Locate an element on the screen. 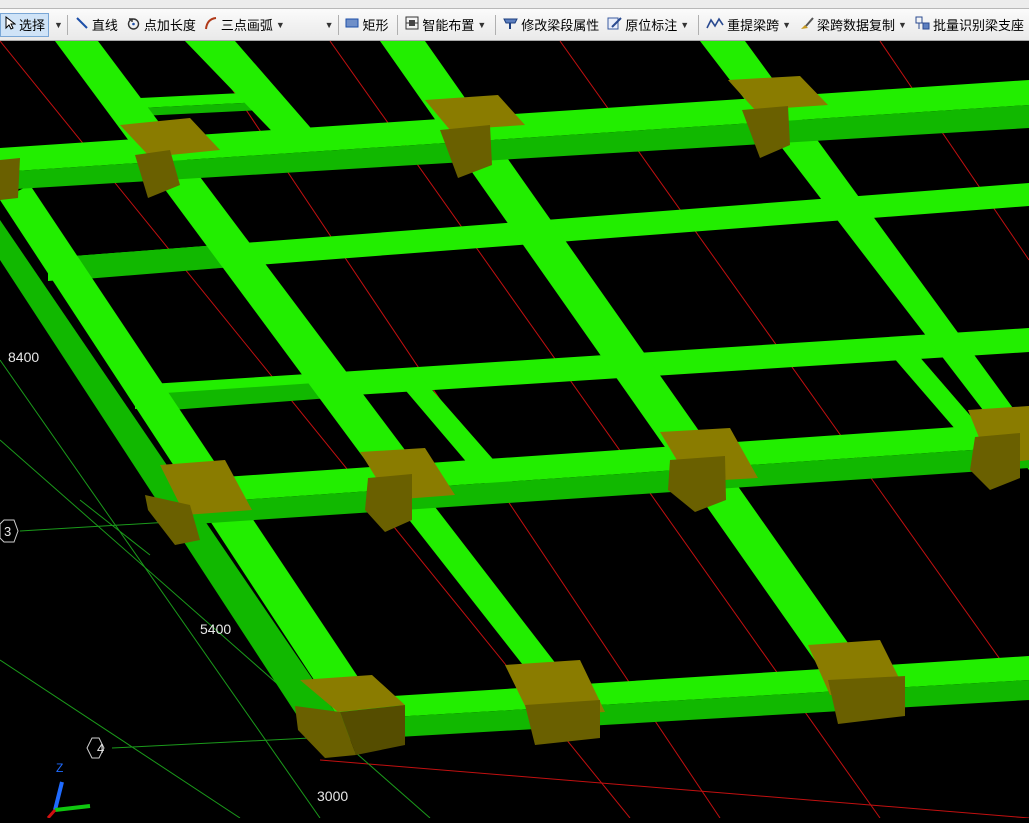  select-button: 选择 is located at coordinates (25, 24).